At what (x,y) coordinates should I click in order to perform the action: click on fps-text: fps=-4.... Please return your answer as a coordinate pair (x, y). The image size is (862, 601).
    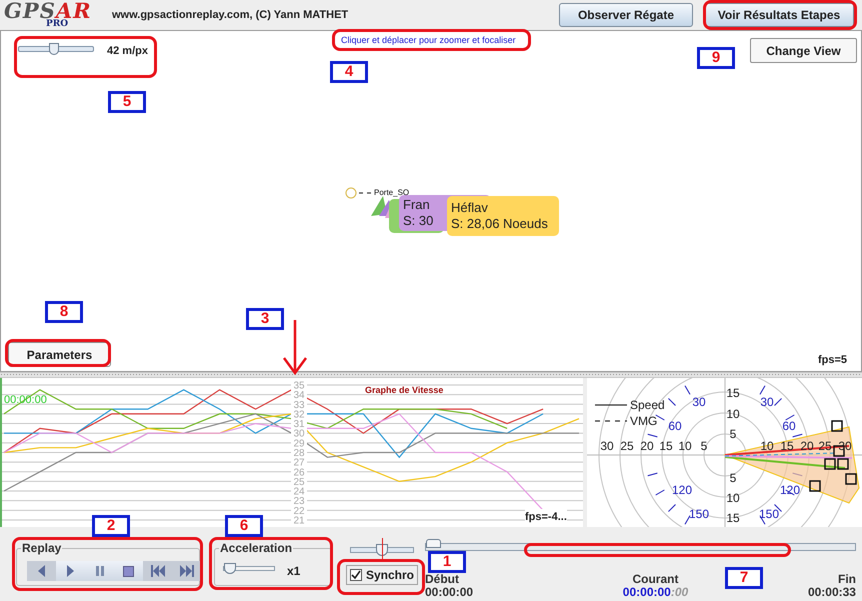
    Looking at the image, I should click on (546, 517).